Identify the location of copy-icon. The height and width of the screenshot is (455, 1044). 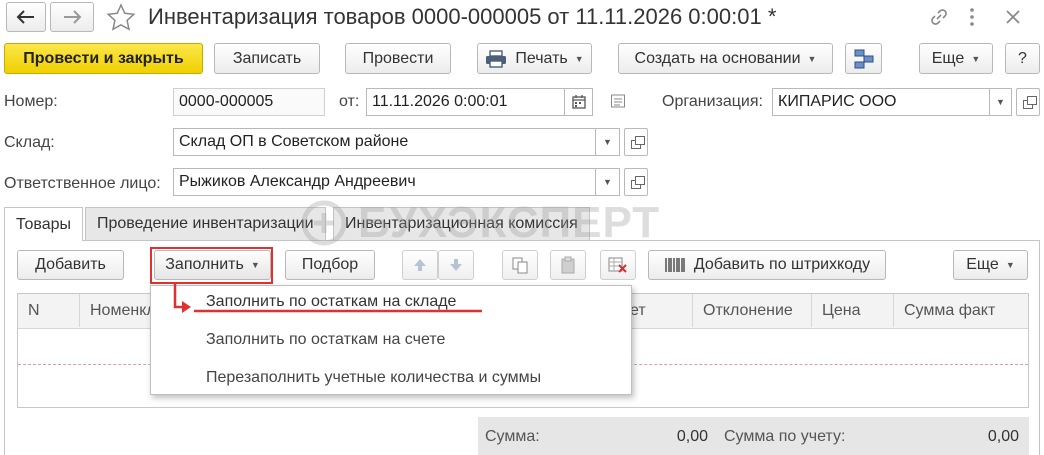
(520, 265).